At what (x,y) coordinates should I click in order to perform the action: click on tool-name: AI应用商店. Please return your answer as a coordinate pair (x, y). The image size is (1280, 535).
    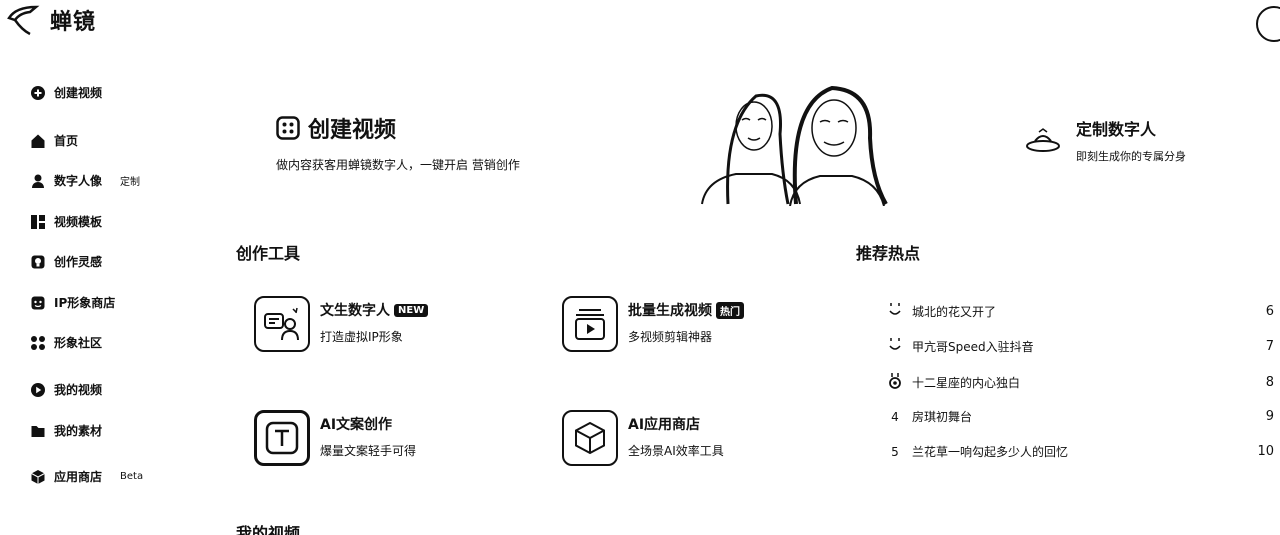
    Looking at the image, I should click on (664, 425).